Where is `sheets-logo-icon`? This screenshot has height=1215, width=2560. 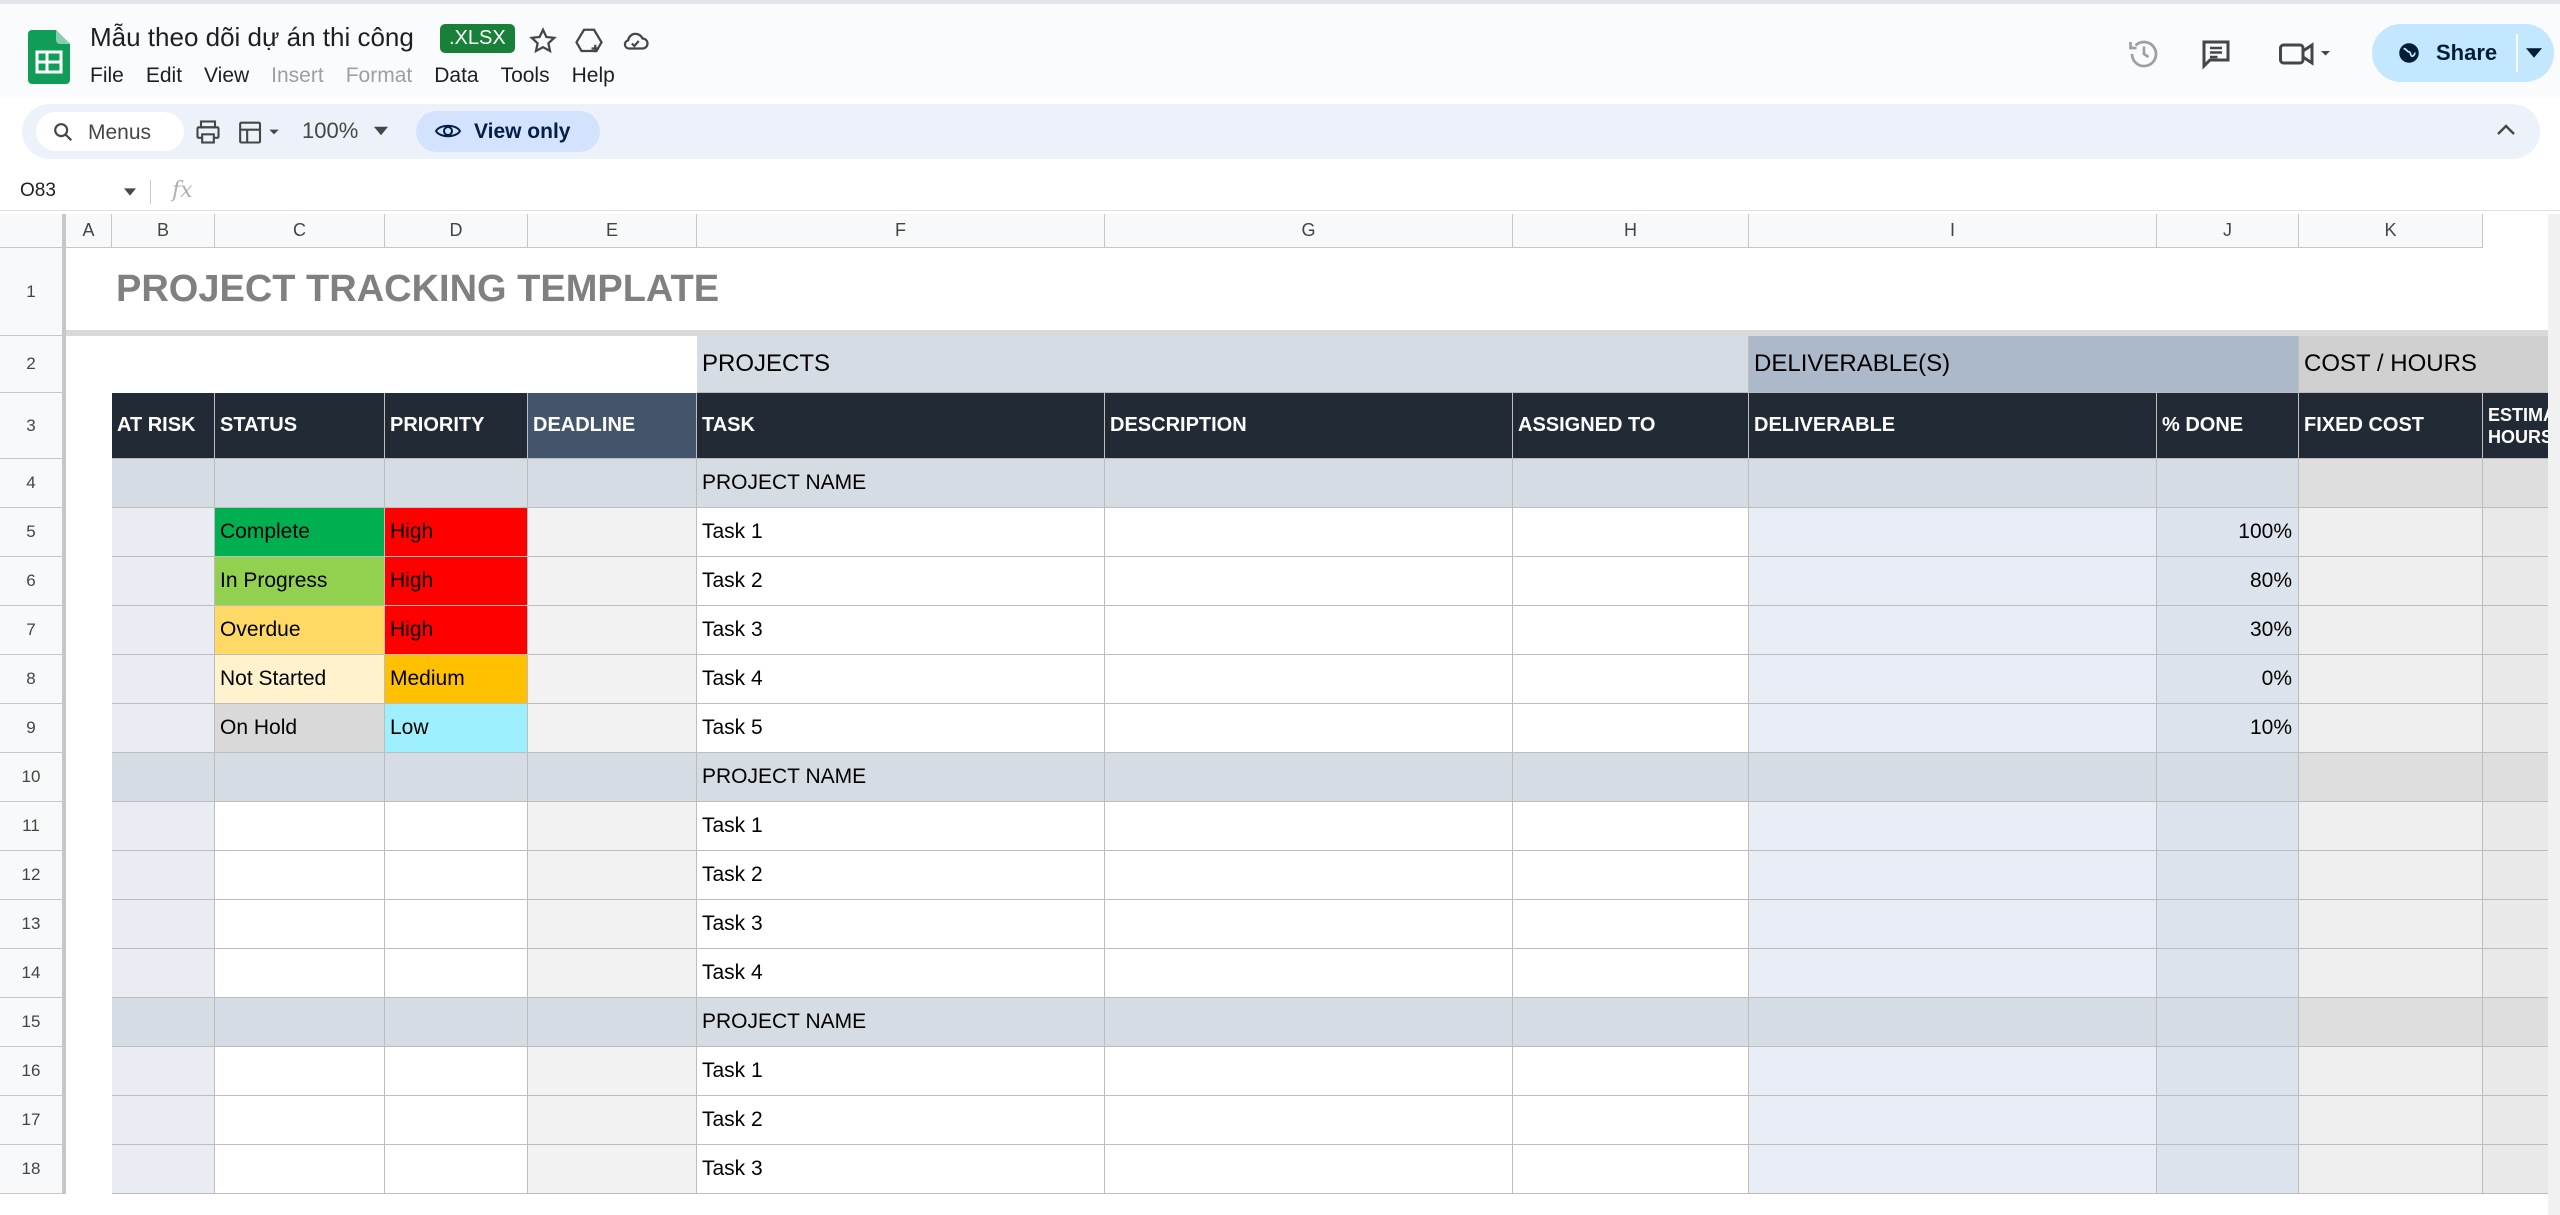
sheets-logo-icon is located at coordinates (49, 57).